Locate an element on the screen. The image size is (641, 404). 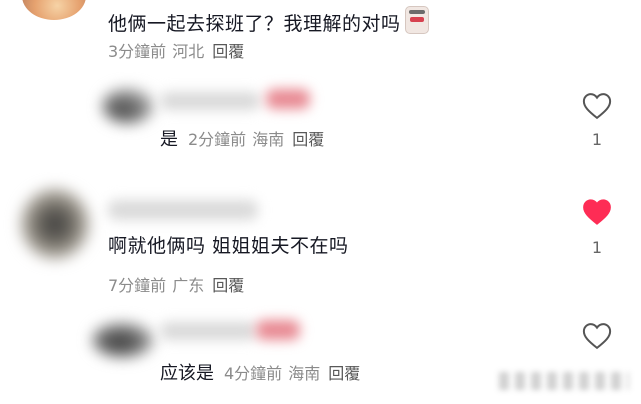
comment-location: 河北 is located at coordinates (188, 51).